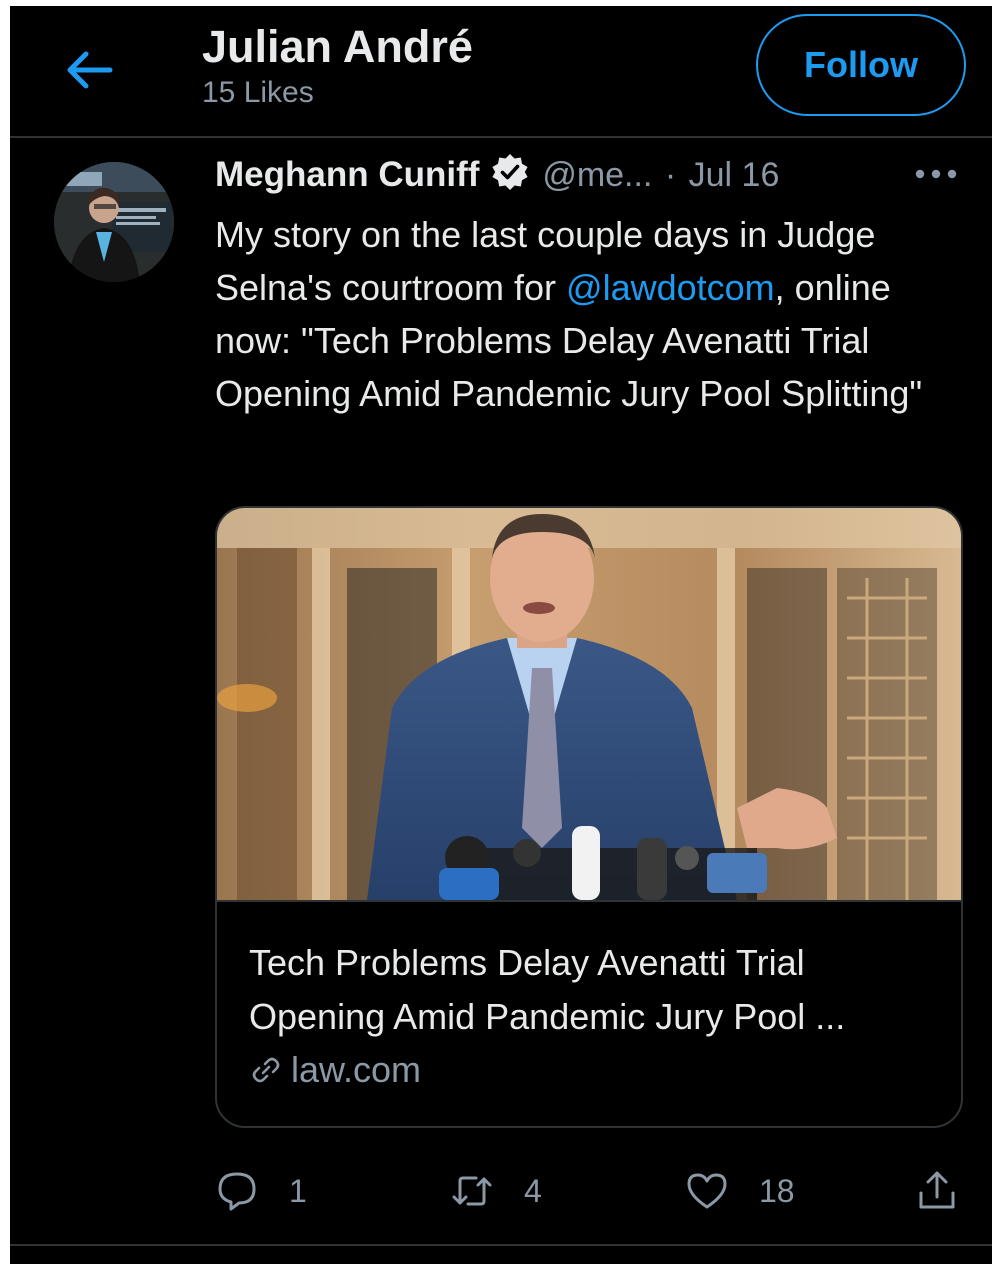 Image resolution: width=999 pixels, height=1264 pixels. Describe the element at coordinates (258, 92) in the screenshot. I see `likes-count: 15 Likes` at that location.